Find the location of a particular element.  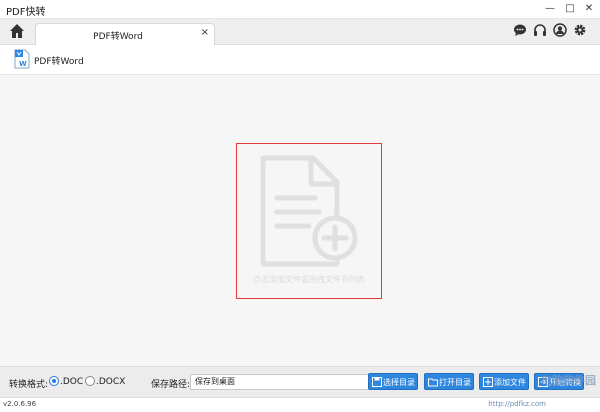

add-file-label: 添加文件 is located at coordinates (510, 382).